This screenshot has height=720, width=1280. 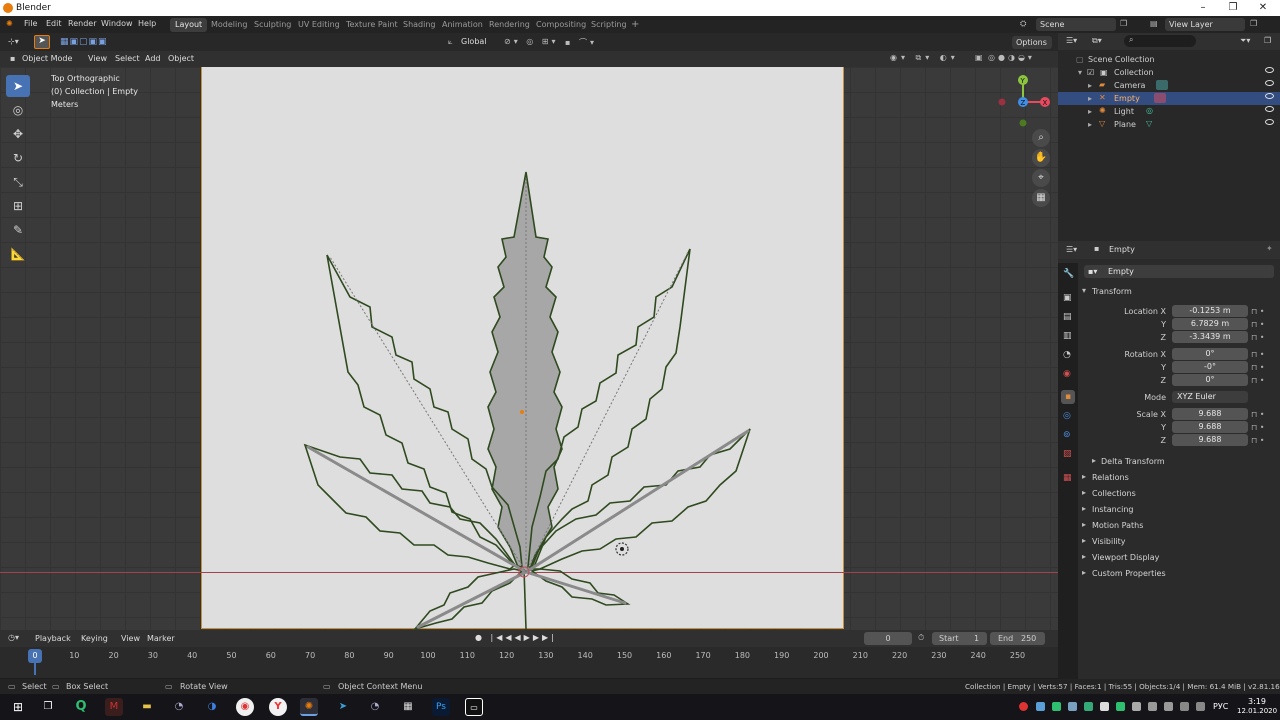 What do you see at coordinates (81, 707) in the screenshot?
I see `qbittorrent-icon: Q` at bounding box center [81, 707].